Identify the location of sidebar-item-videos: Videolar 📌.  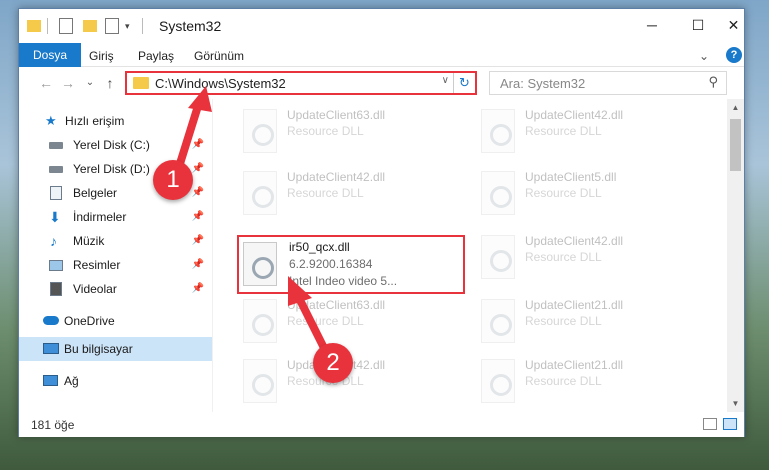
(115, 289).